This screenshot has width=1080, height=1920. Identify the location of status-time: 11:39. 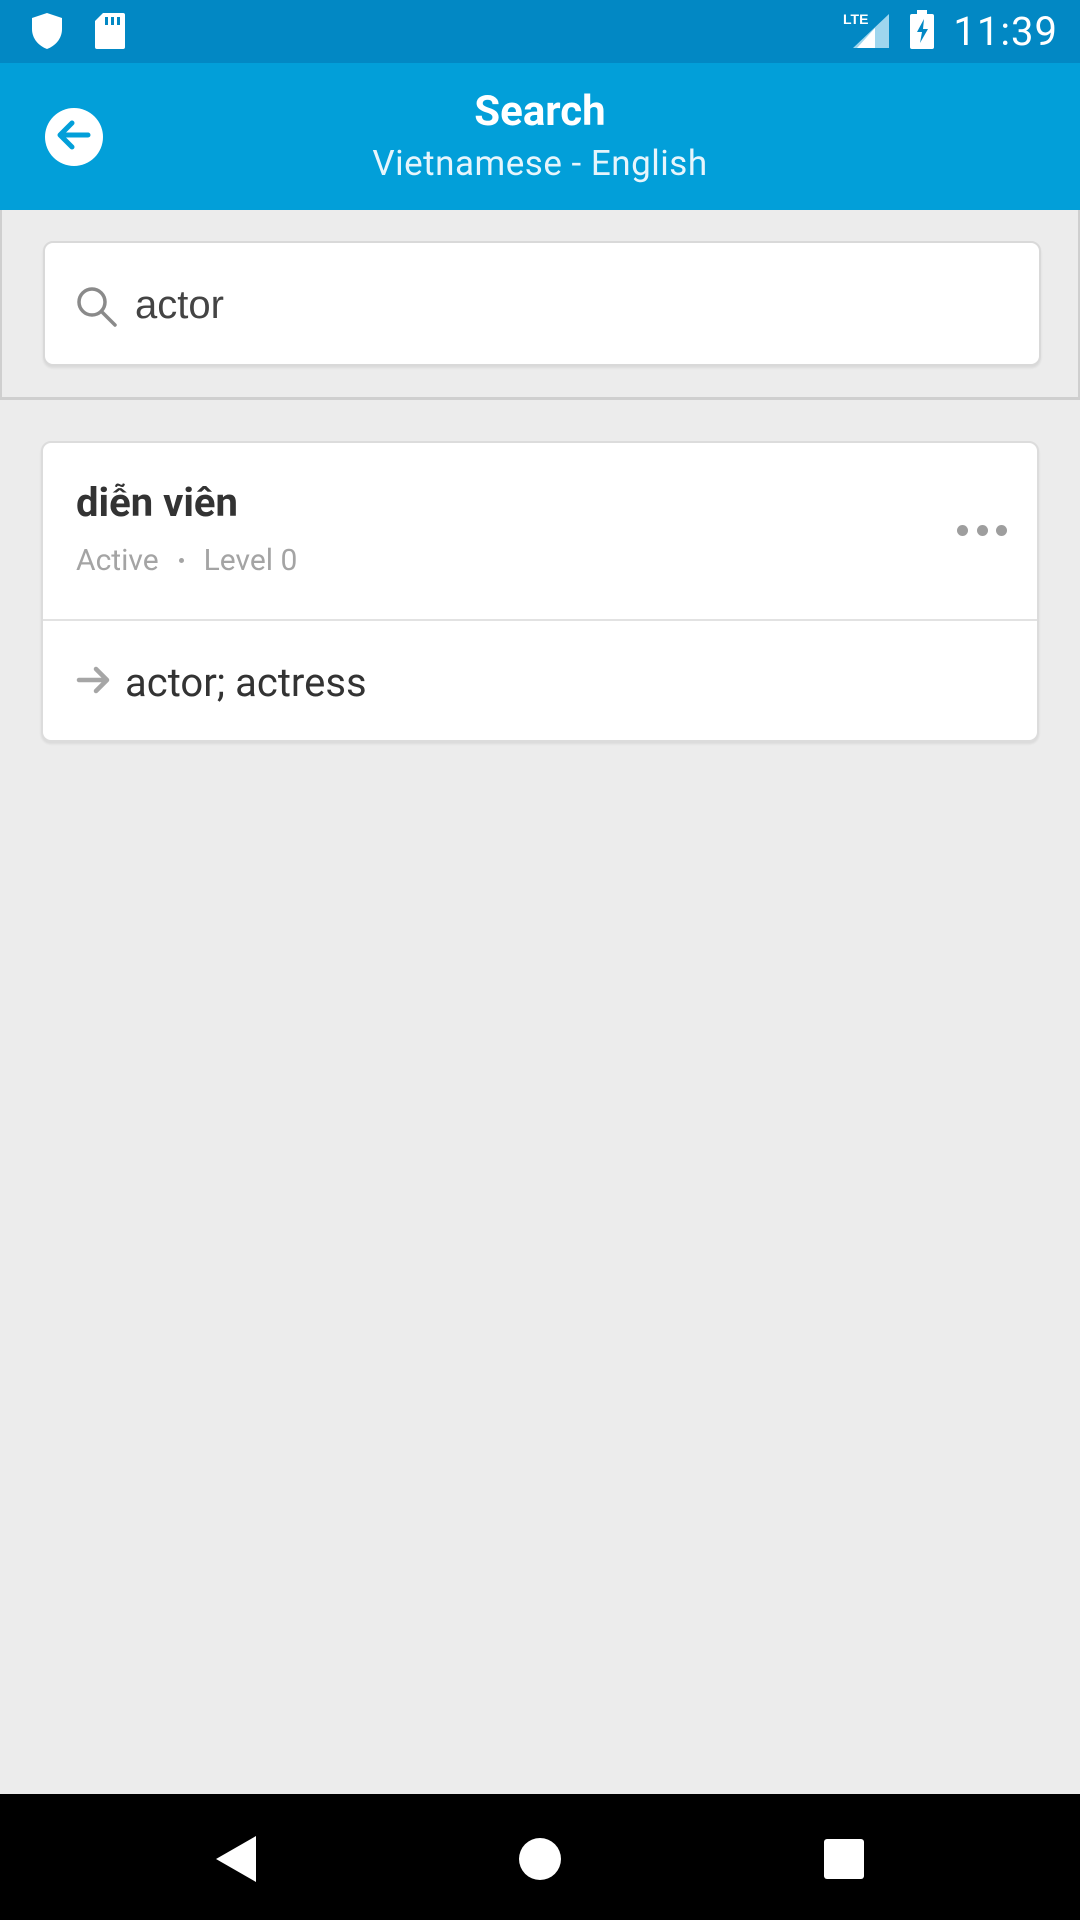
(1005, 31).